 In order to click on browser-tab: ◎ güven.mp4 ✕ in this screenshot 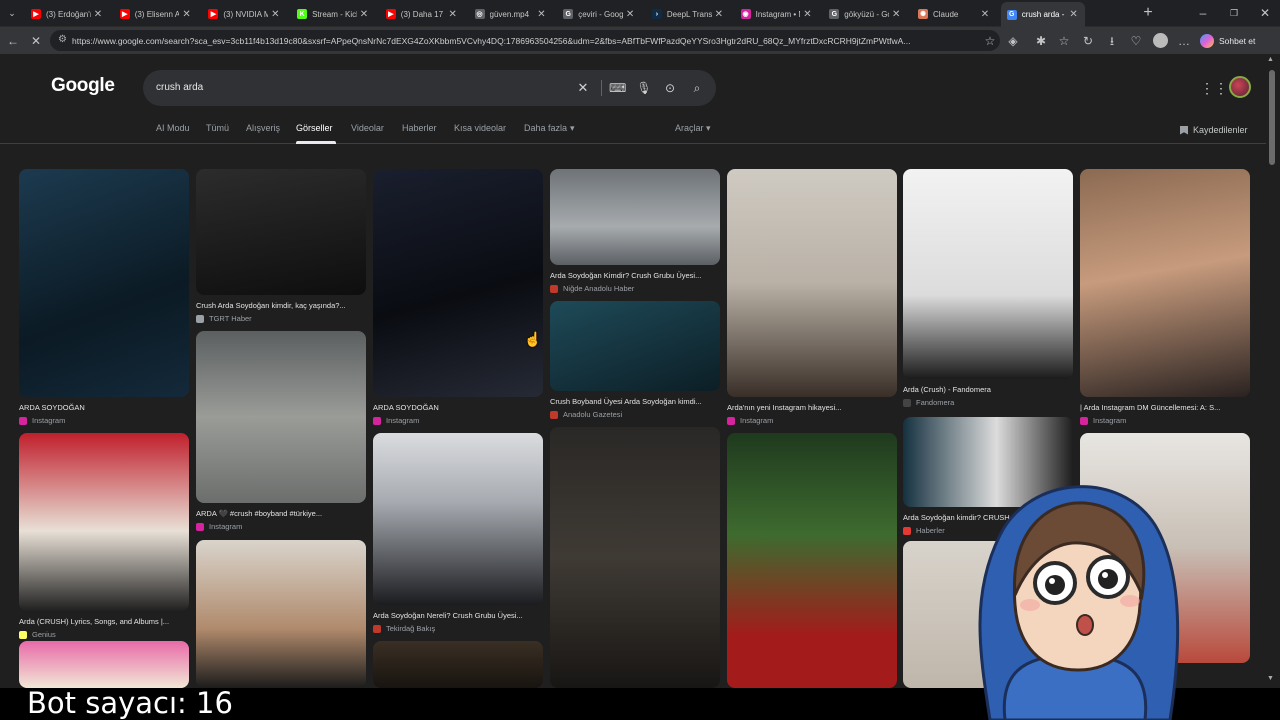, I will do `click(511, 14)`.